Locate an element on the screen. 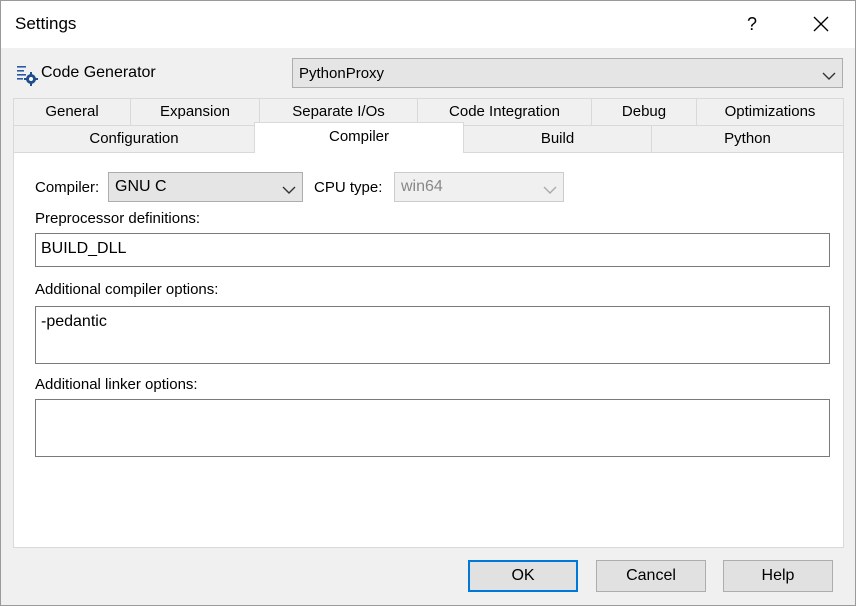 This screenshot has width=856, height=606. tab-label: Configuration is located at coordinates (134, 138).